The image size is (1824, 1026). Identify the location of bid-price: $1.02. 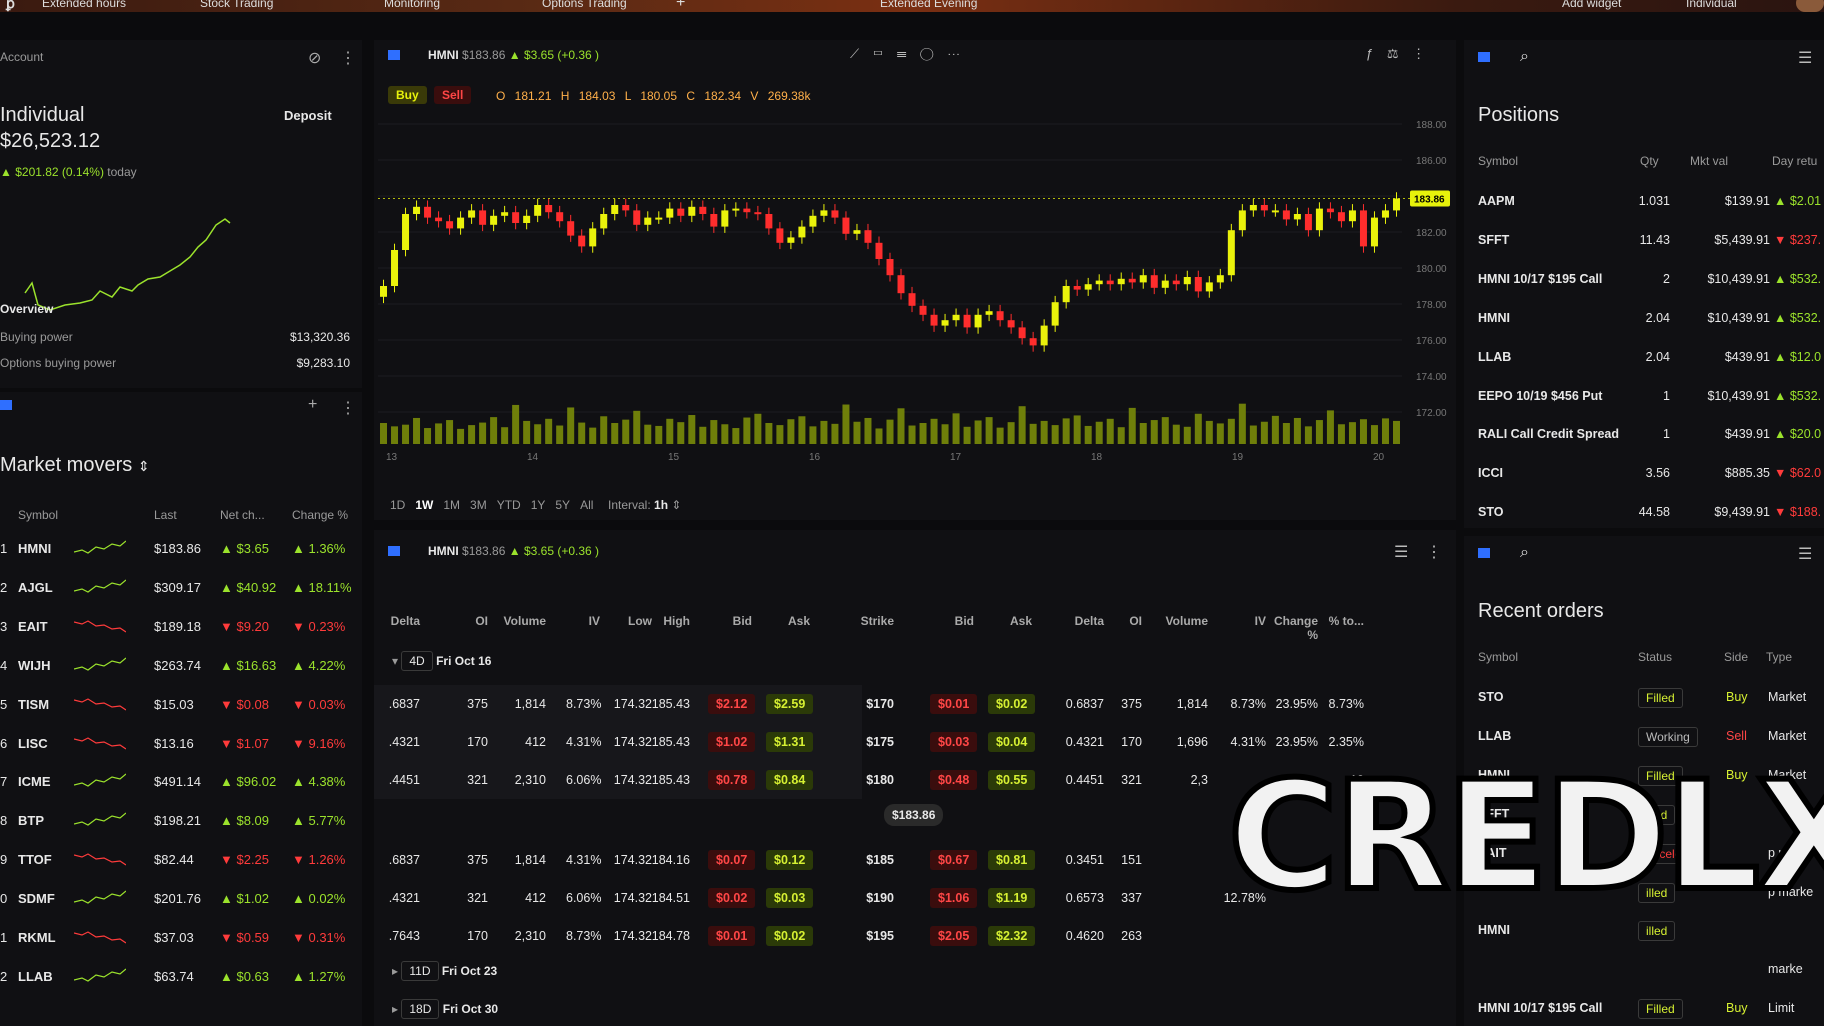
(732, 742).